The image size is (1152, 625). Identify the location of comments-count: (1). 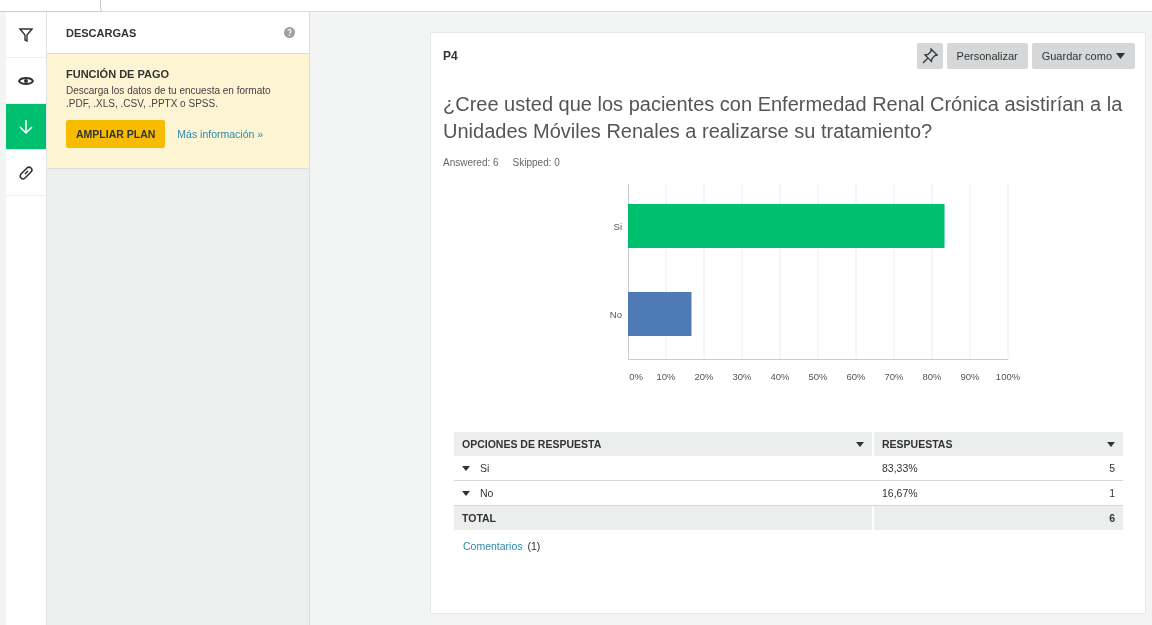
(534, 546).